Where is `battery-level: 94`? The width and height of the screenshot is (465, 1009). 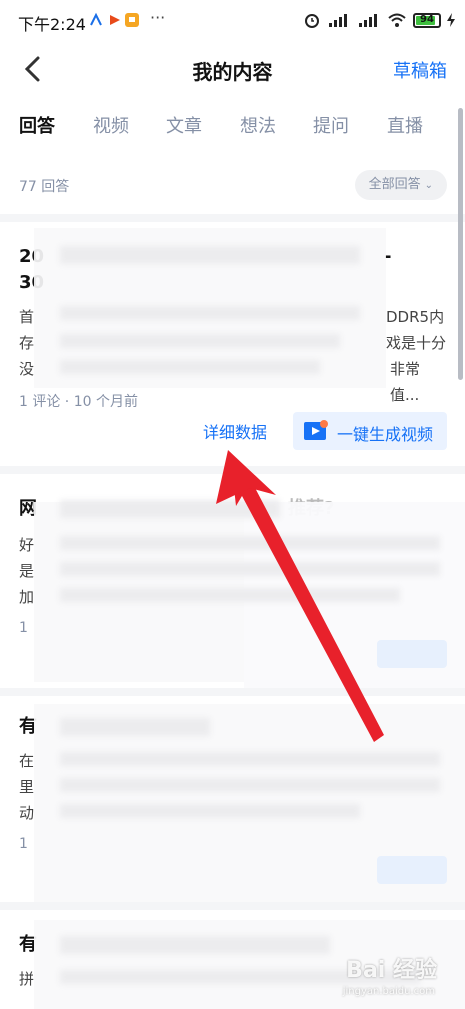 battery-level: 94 is located at coordinates (427, 19).